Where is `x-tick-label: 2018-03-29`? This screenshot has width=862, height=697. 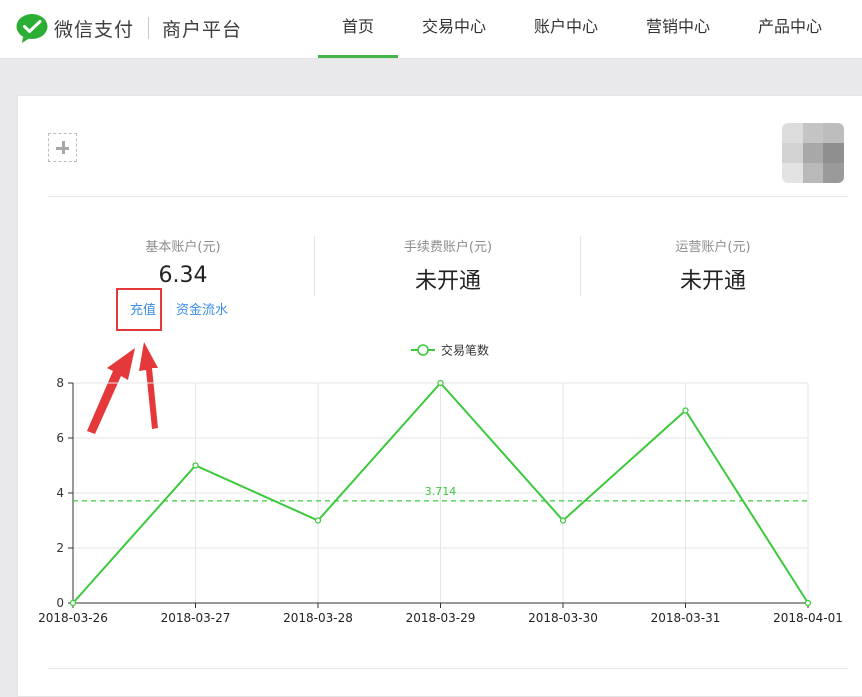
x-tick-label: 2018-03-29 is located at coordinates (441, 618).